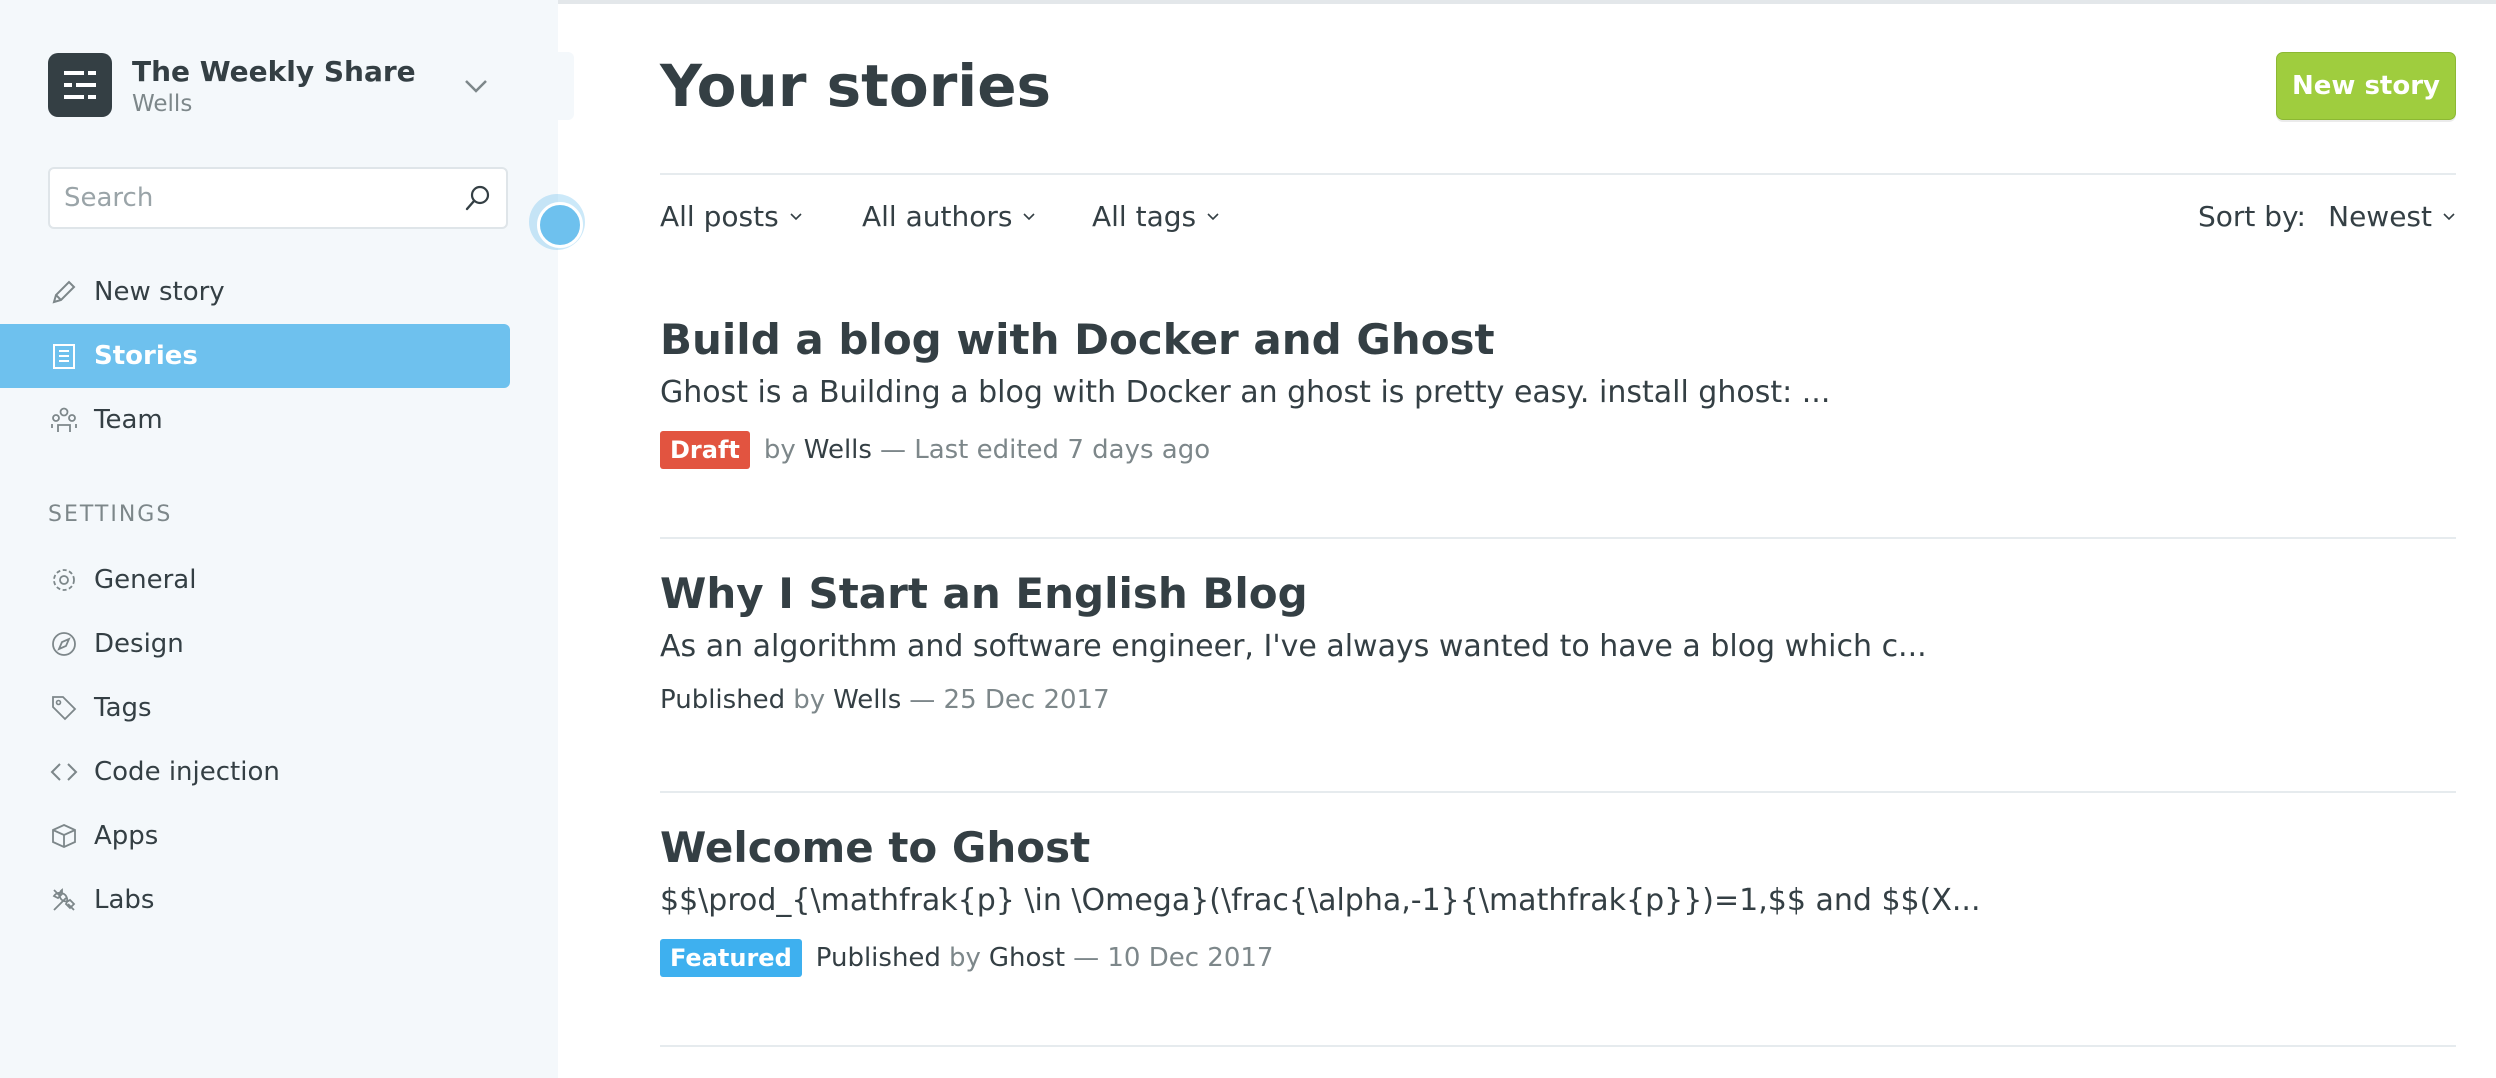  Describe the element at coordinates (254, 198) in the screenshot. I see `search-input` at that location.